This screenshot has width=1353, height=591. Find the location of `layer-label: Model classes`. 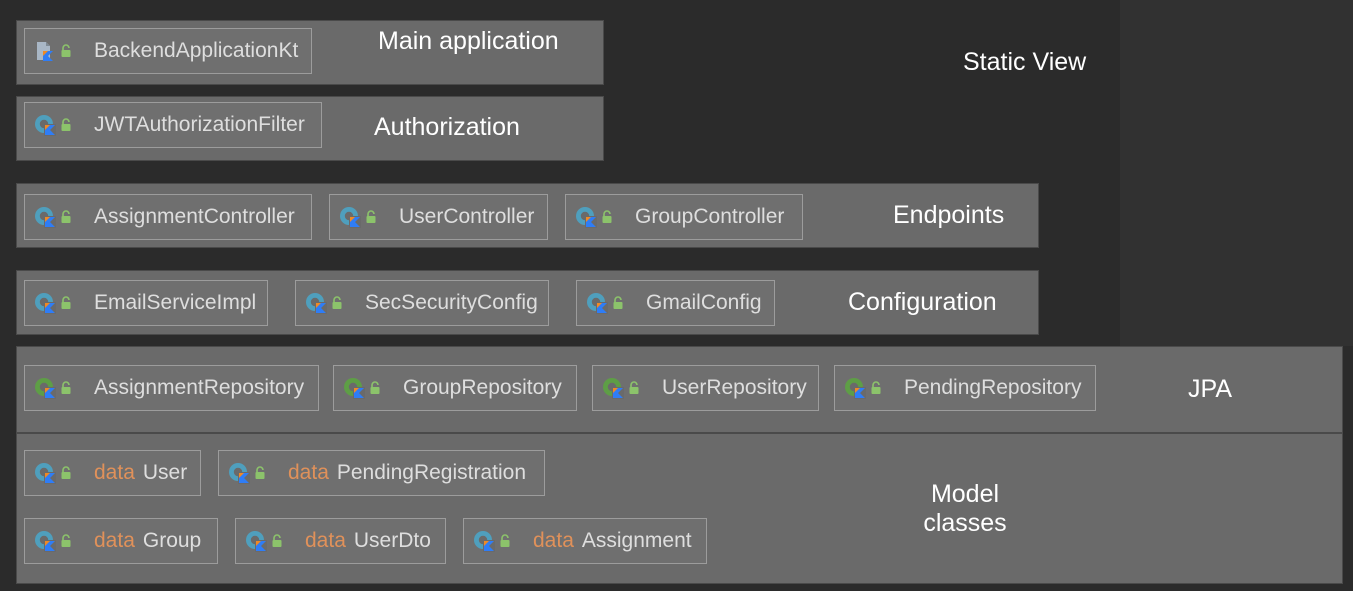

layer-label: Model classes is located at coordinates (965, 508).